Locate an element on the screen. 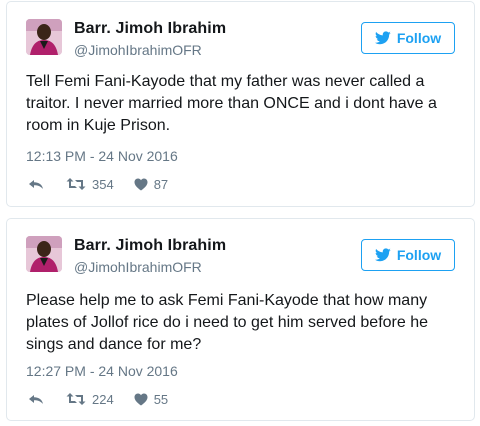 The image size is (480, 426). like-button: 87 is located at coordinates (151, 184).